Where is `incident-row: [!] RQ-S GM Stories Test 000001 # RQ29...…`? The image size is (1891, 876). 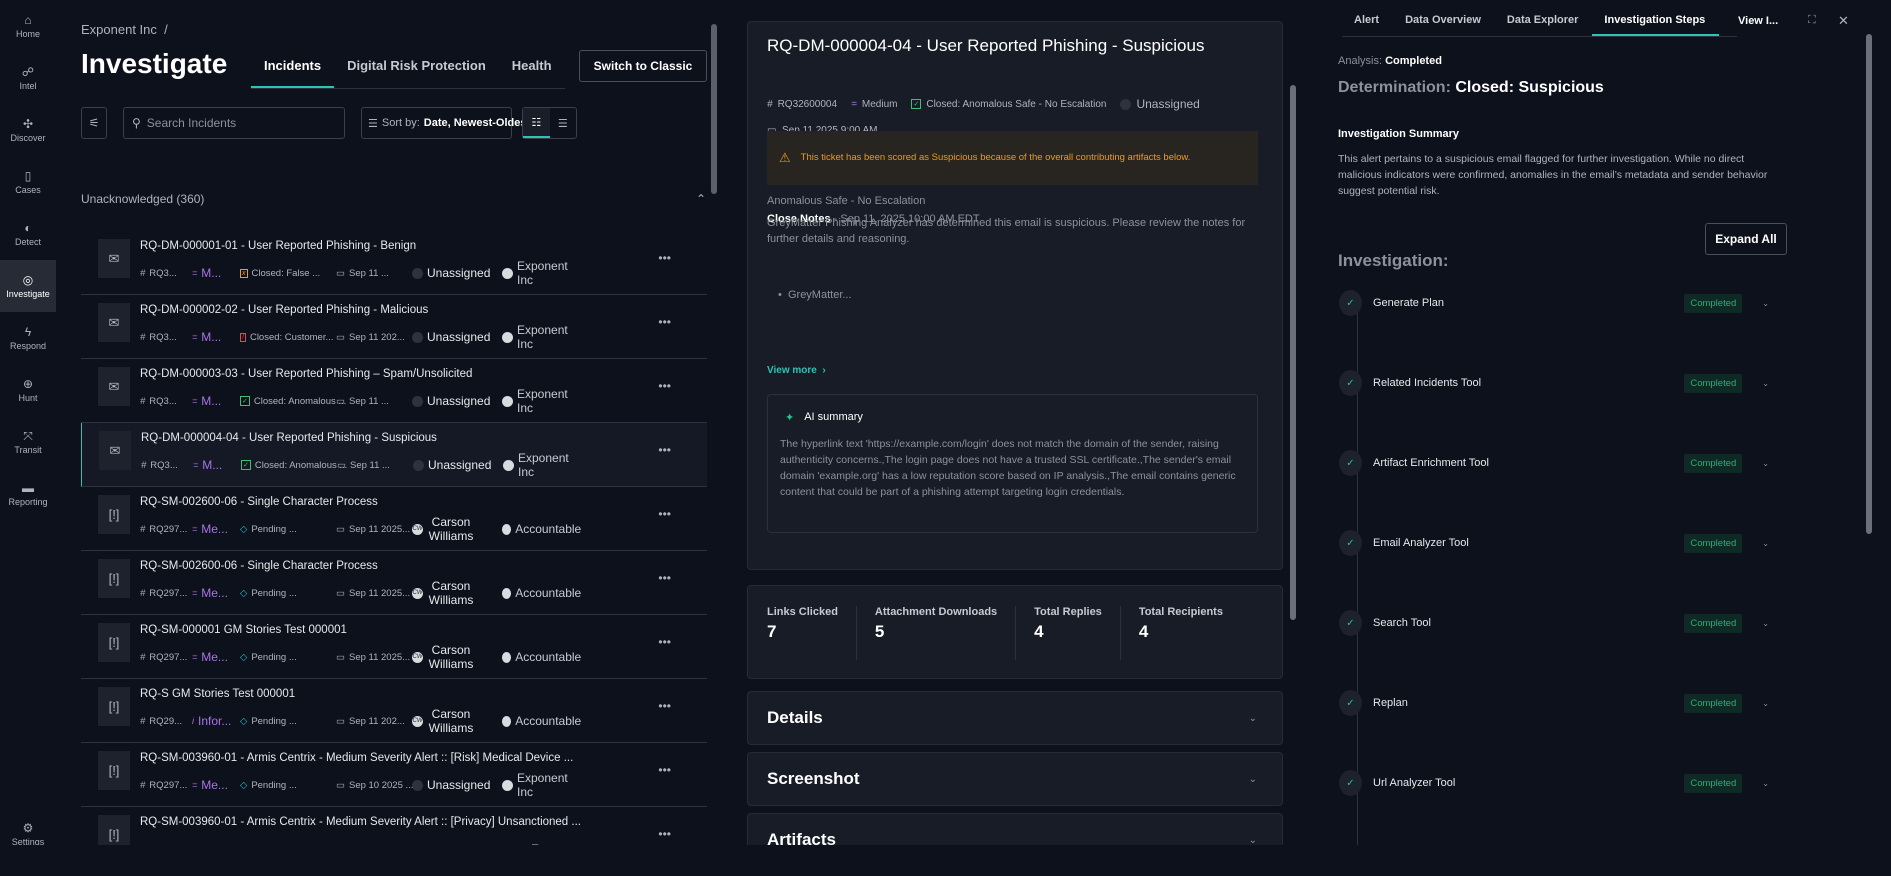
incident-row: [!] RQ-S GM Stories Test 000001 # RQ29...… is located at coordinates (394, 711).